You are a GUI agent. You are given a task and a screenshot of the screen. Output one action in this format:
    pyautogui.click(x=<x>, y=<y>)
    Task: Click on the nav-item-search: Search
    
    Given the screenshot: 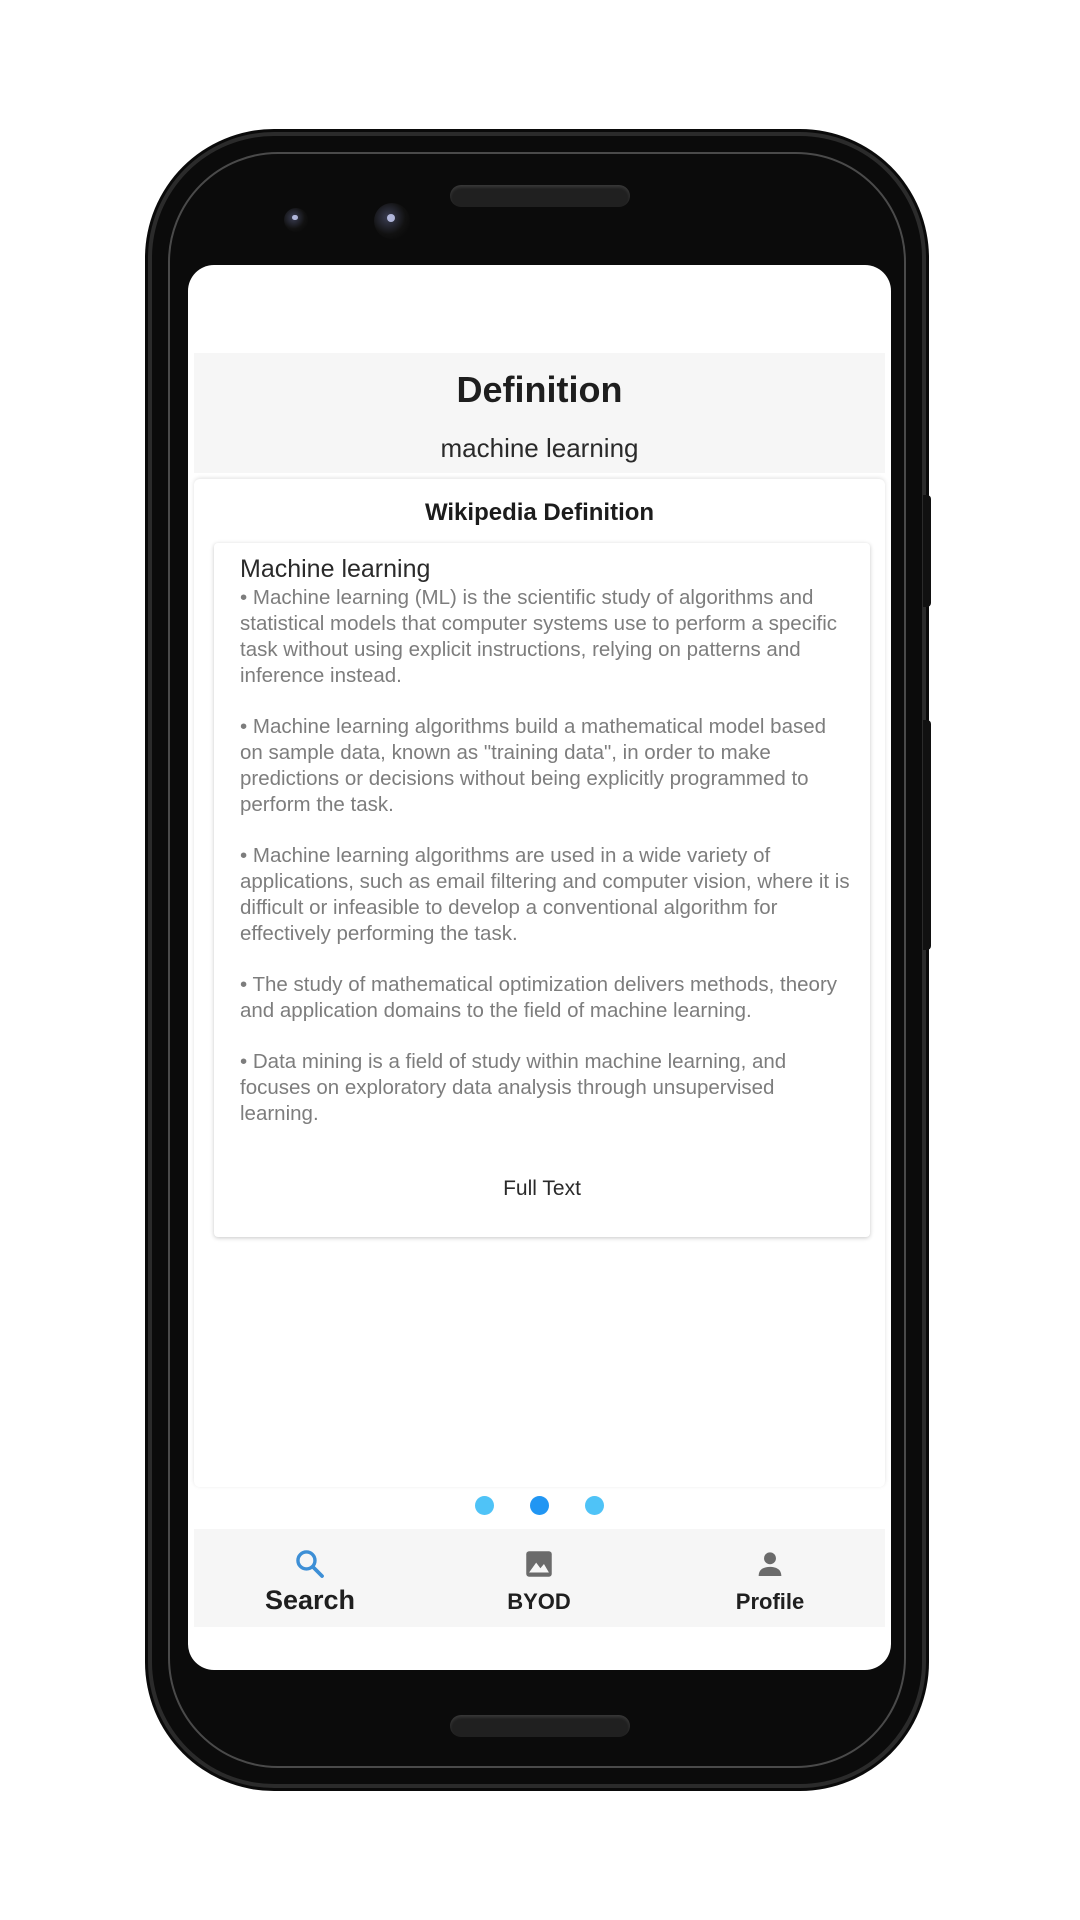 What is the action you would take?
    pyautogui.click(x=310, y=1578)
    